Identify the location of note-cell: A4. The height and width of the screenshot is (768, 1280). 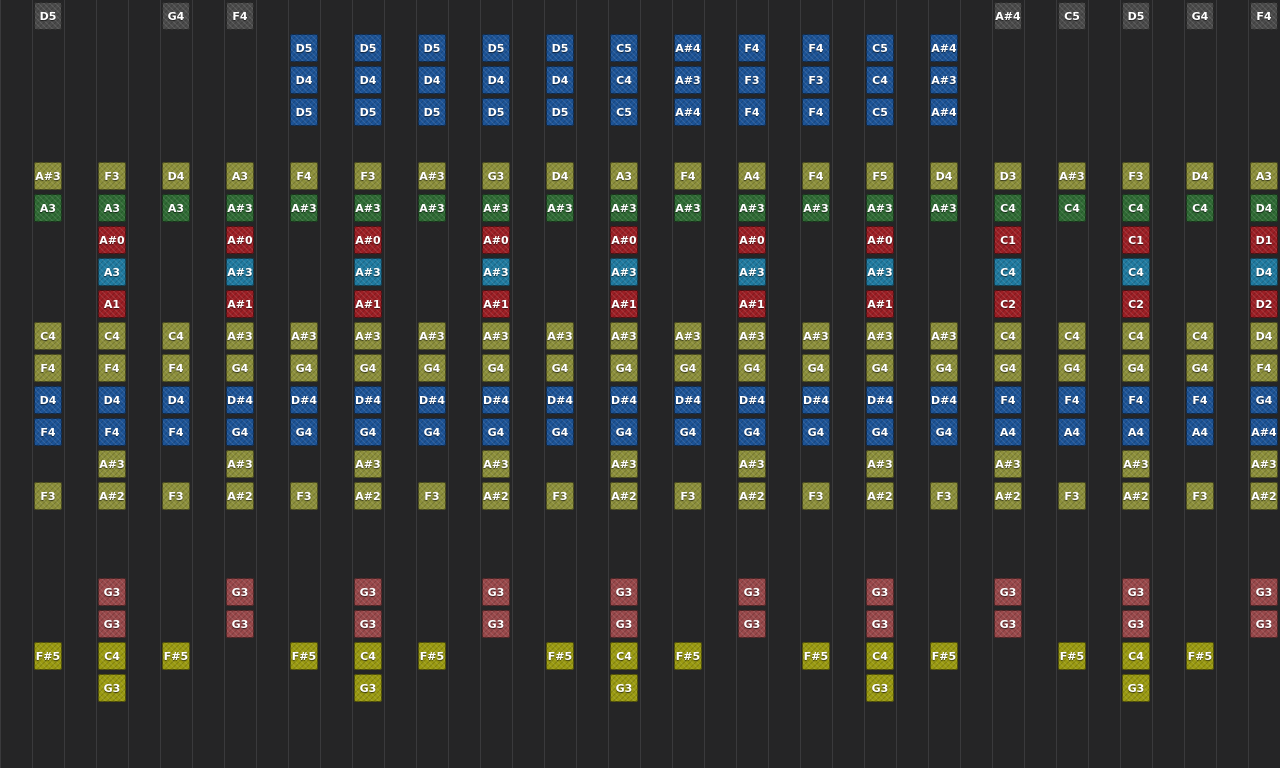
(1136, 432).